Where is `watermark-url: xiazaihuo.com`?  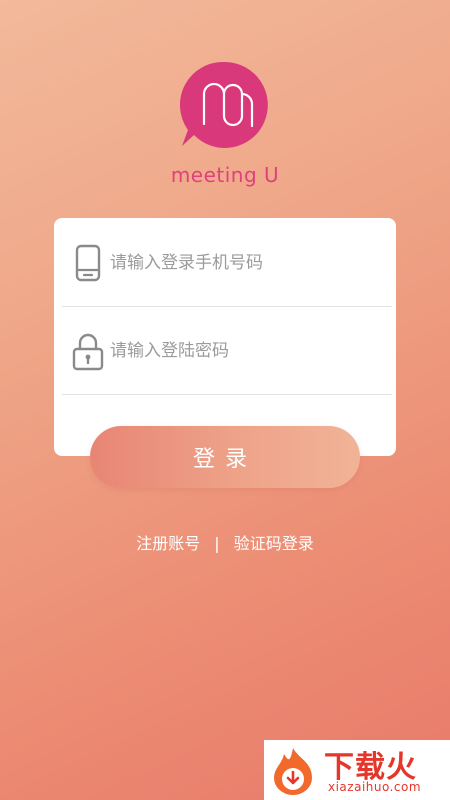
watermark-url: xiazaihuo.com is located at coordinates (375, 787).